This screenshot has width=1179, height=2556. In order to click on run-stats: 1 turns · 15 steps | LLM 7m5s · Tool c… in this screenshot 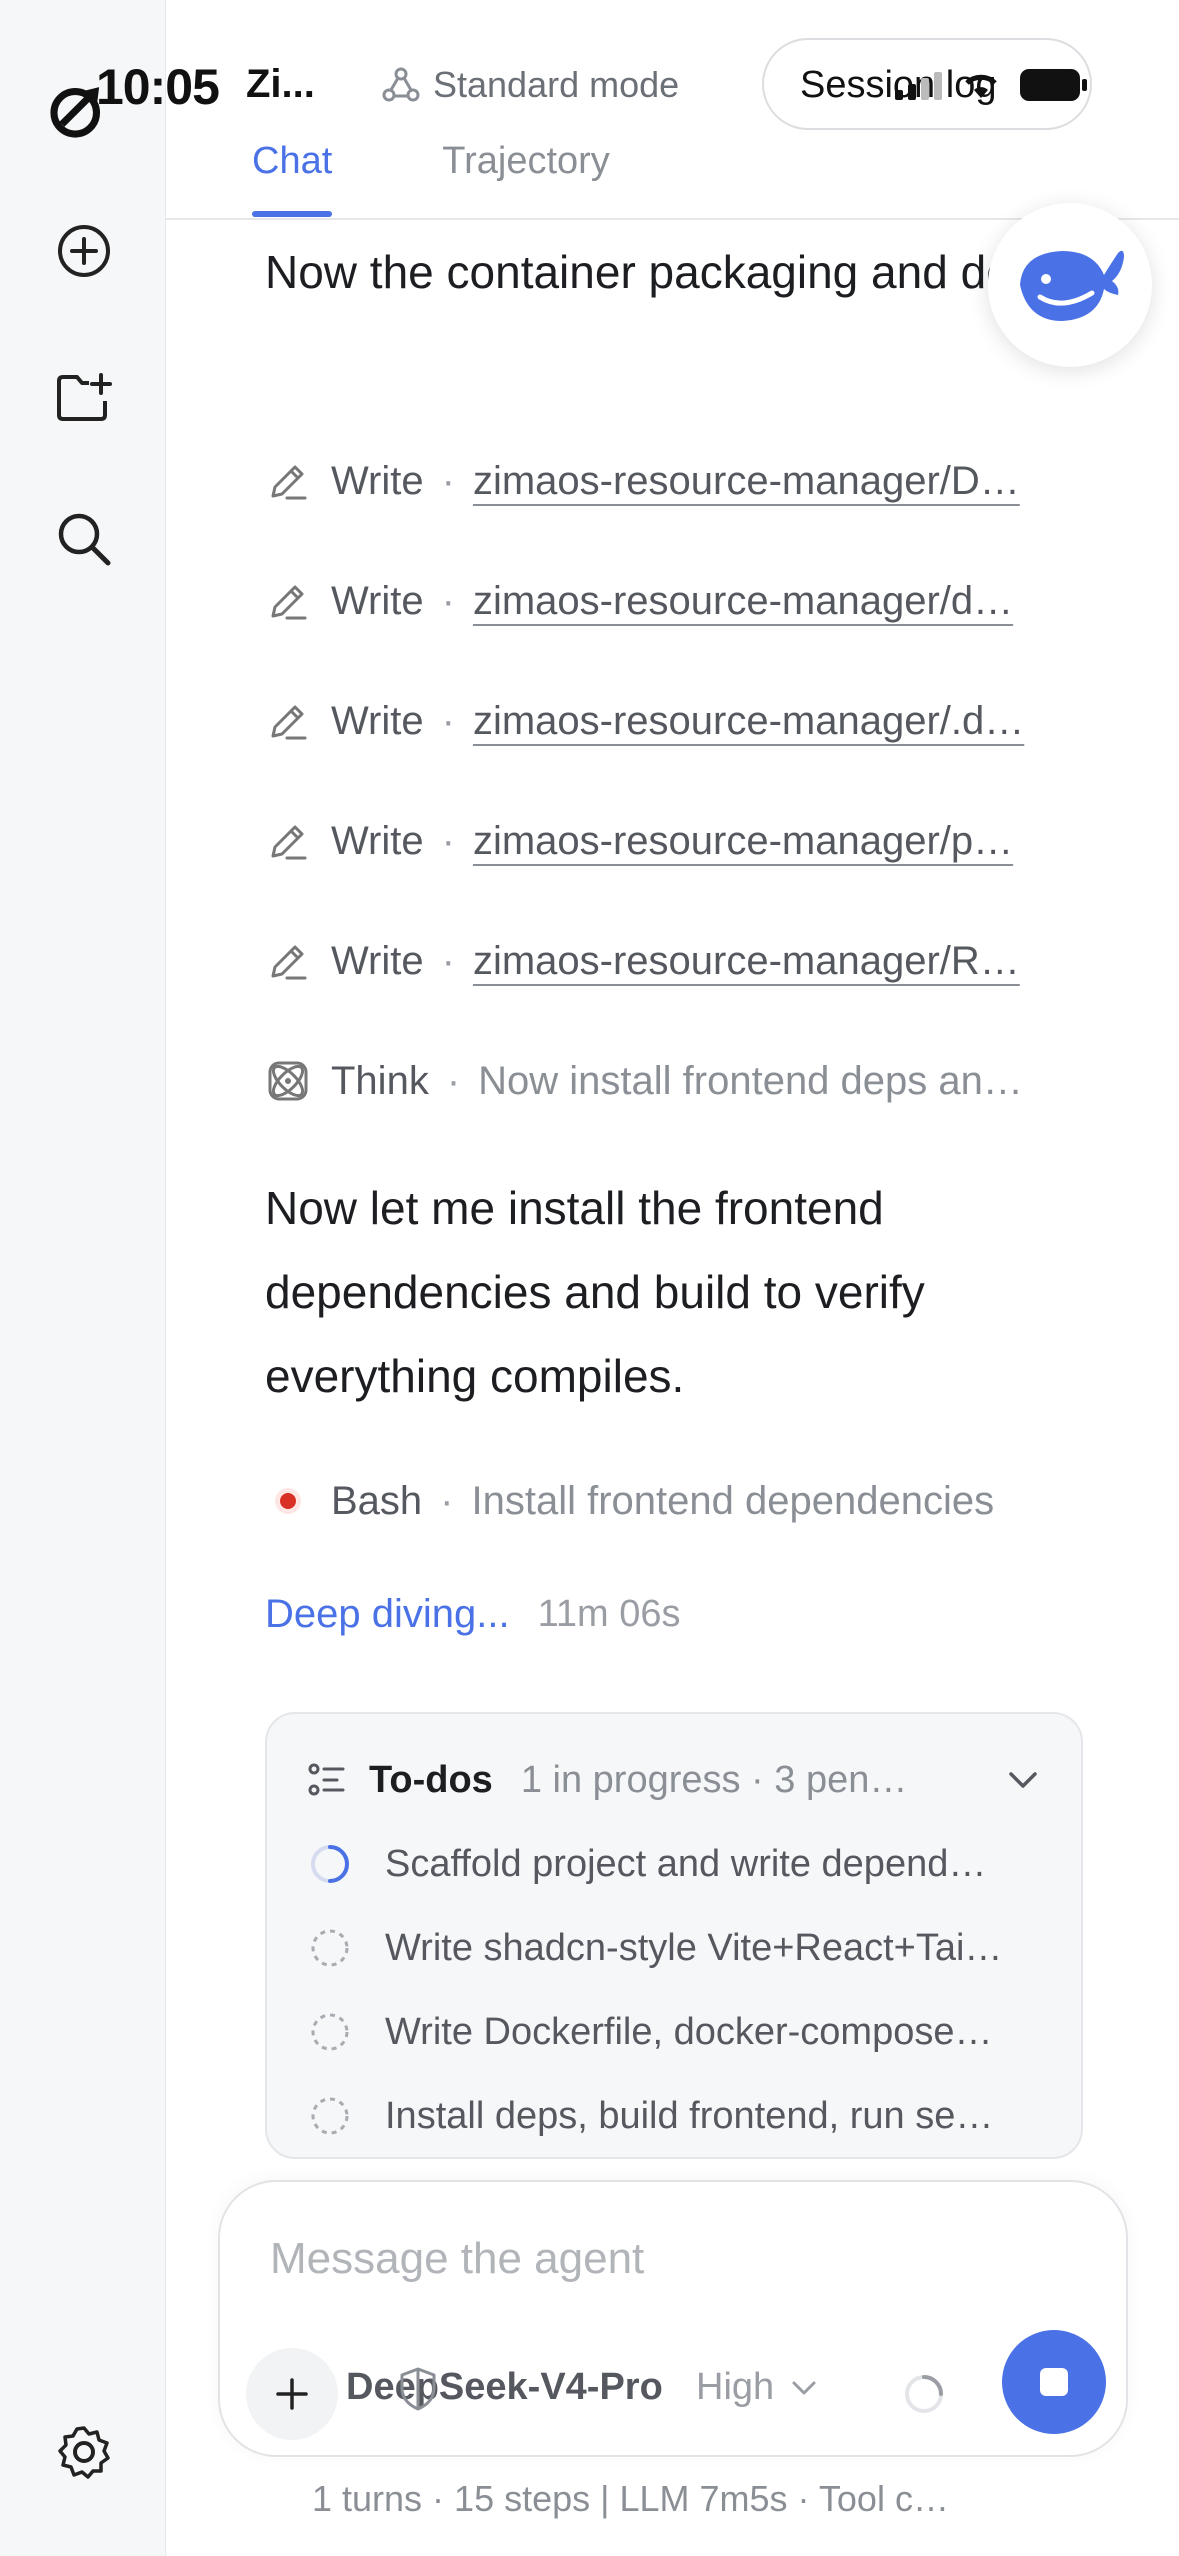, I will do `click(630, 2498)`.